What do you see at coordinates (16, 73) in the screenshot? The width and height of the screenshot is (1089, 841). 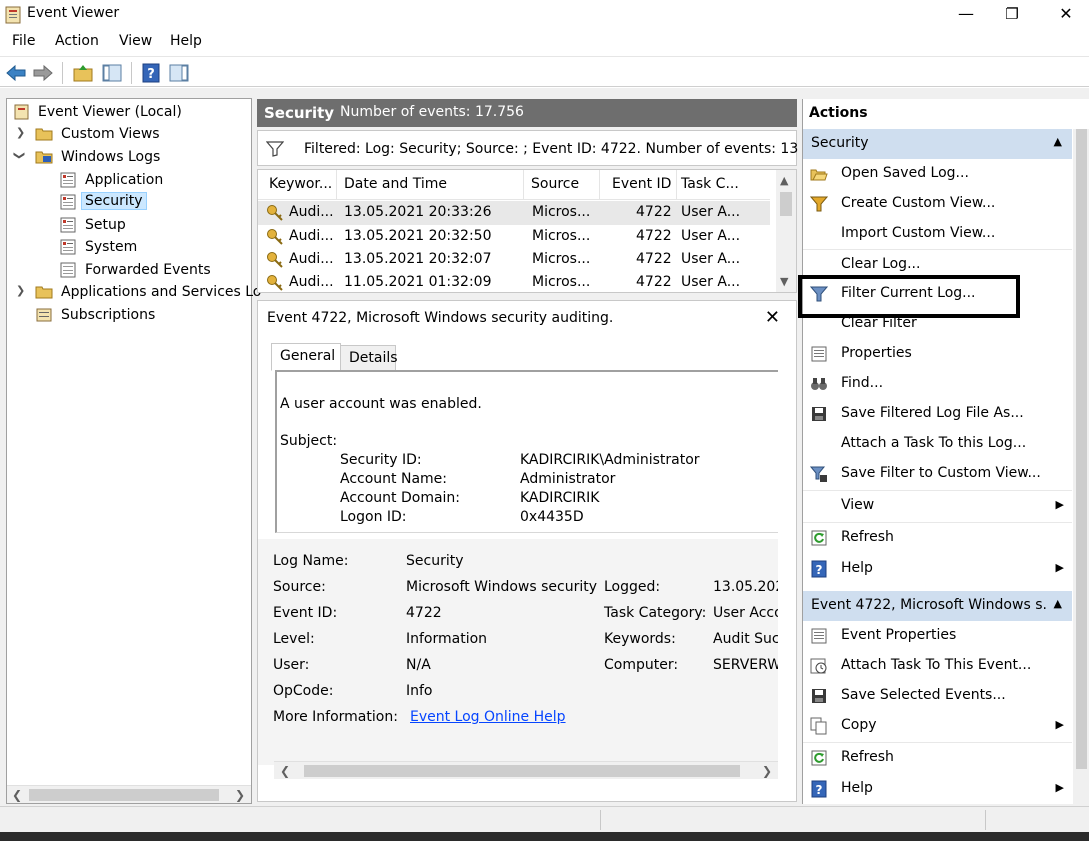 I see `back-arrow-icon` at bounding box center [16, 73].